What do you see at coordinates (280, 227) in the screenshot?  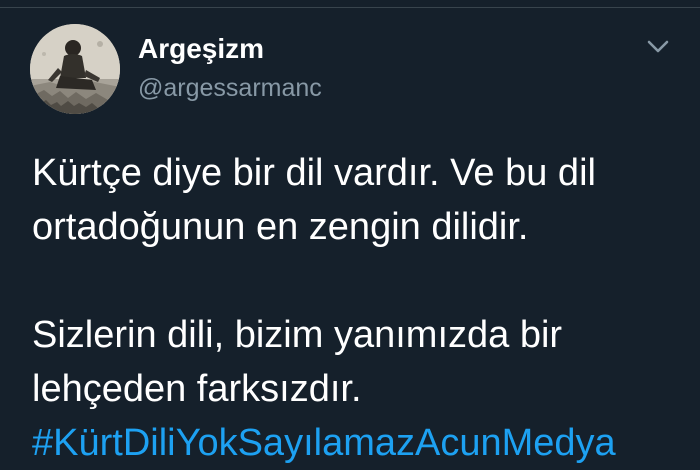 I see `tweet-line: ortadoğunun en zengin dilidir.` at bounding box center [280, 227].